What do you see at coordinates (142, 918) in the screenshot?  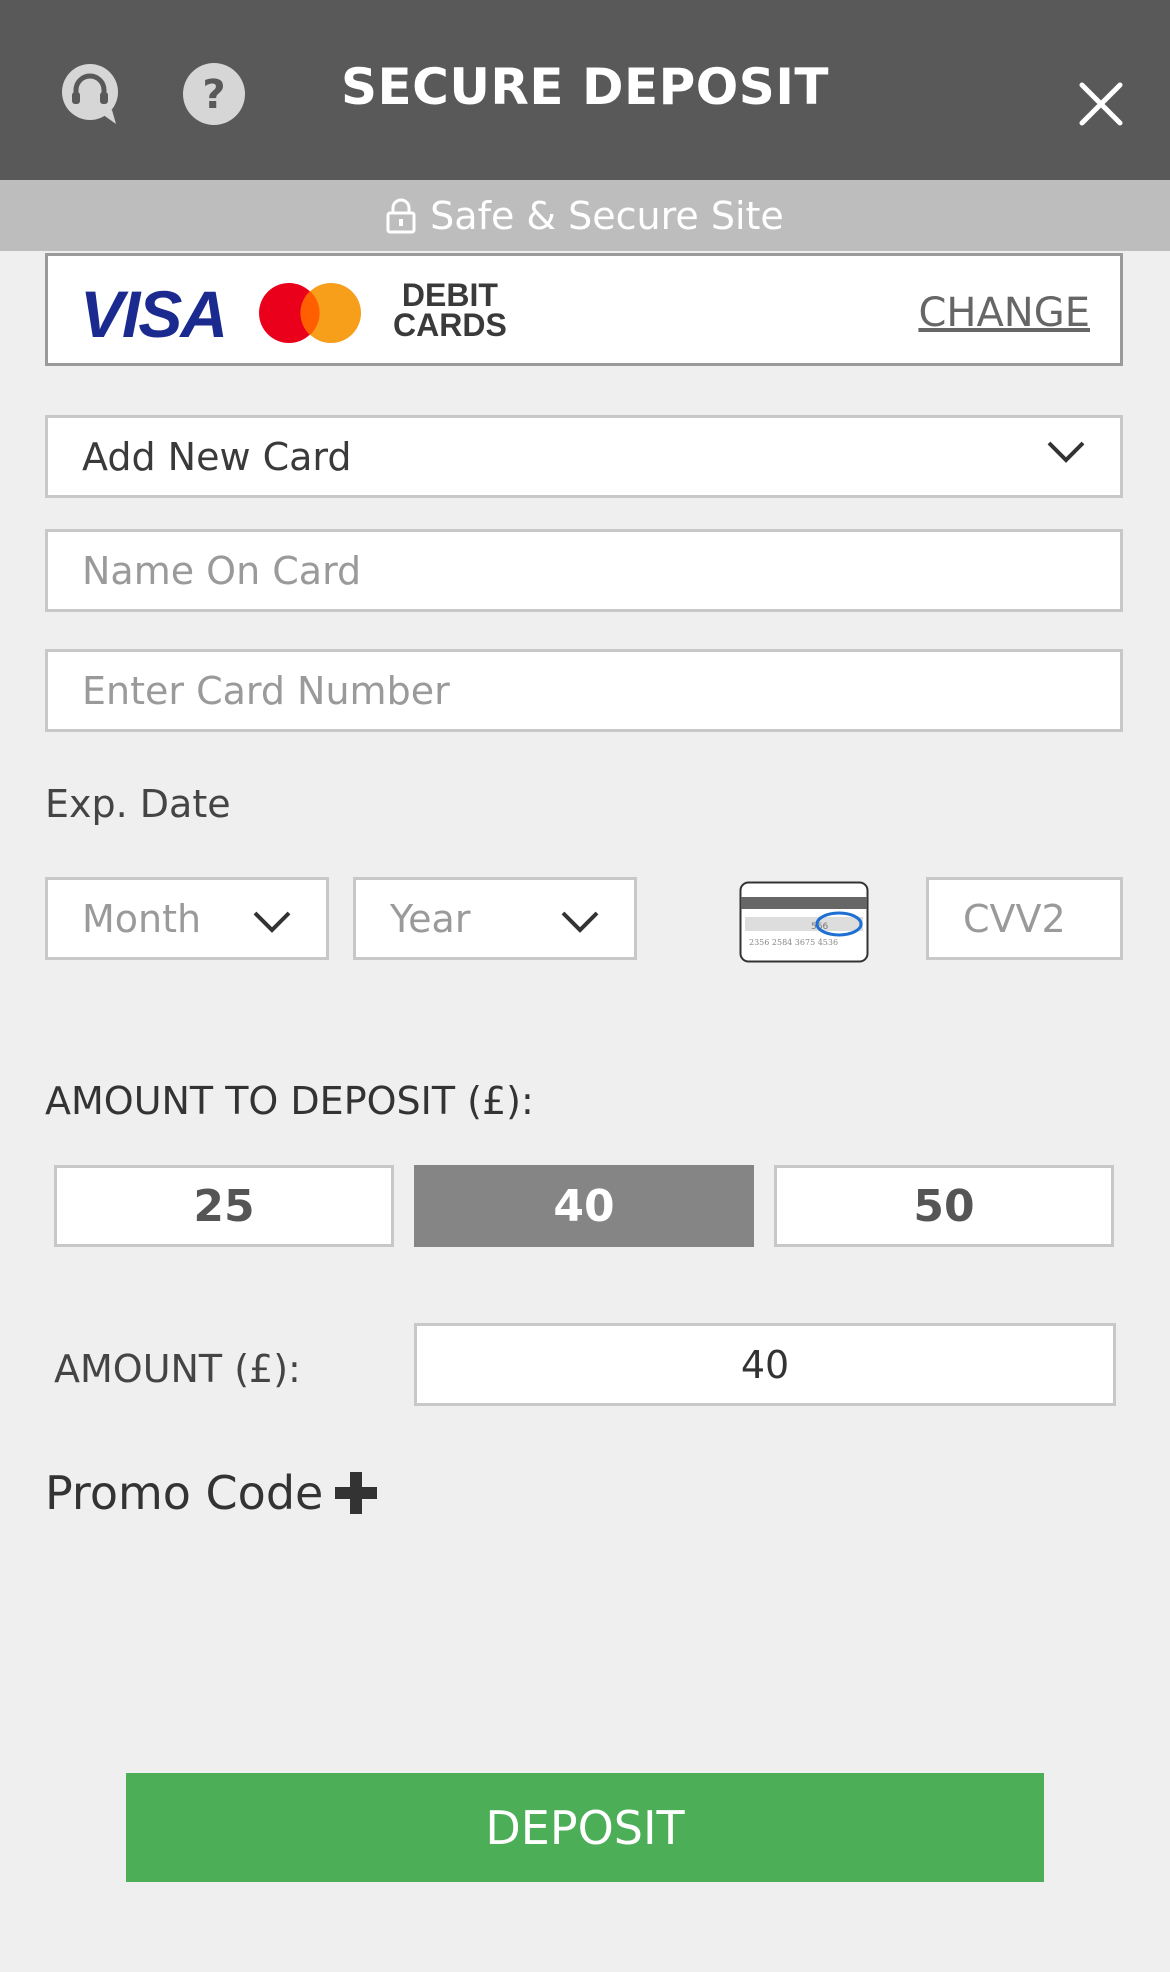 I see `month-placeholder: Month` at bounding box center [142, 918].